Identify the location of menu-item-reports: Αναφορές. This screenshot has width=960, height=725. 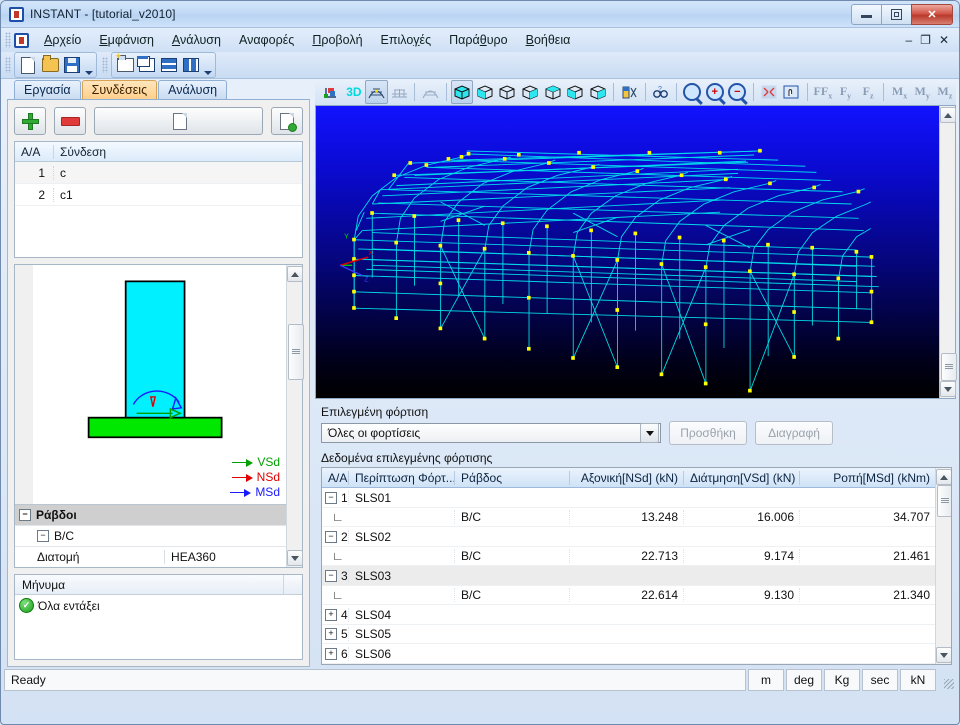
(266, 40).